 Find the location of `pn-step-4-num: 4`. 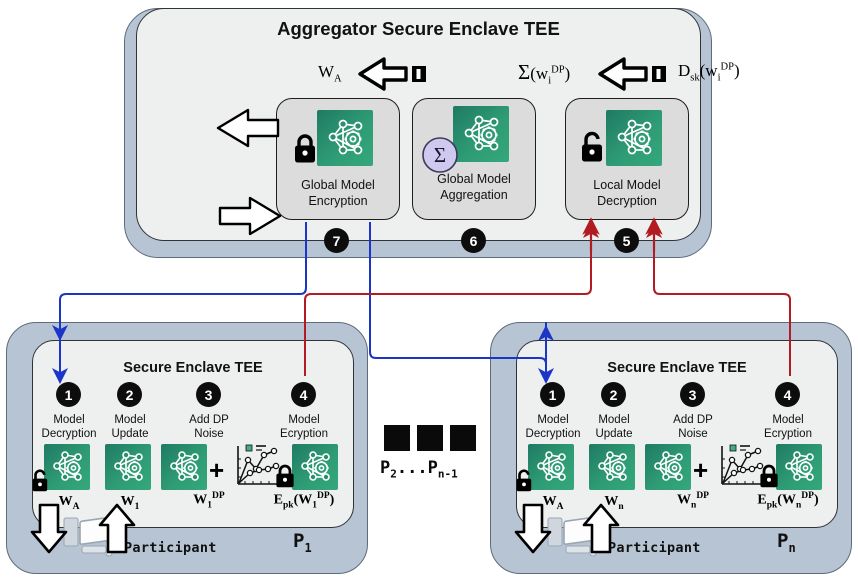

pn-step-4-num: 4 is located at coordinates (787, 394).